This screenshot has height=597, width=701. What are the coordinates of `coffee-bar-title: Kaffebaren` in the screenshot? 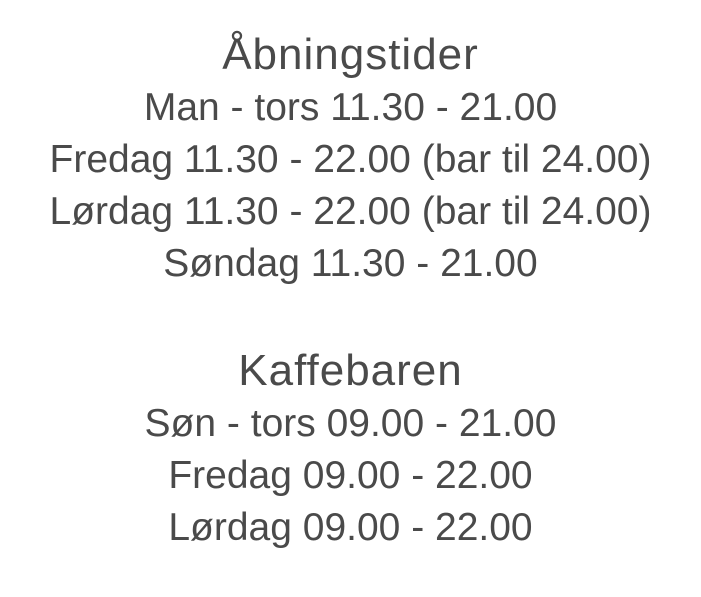 It's located at (350, 370).